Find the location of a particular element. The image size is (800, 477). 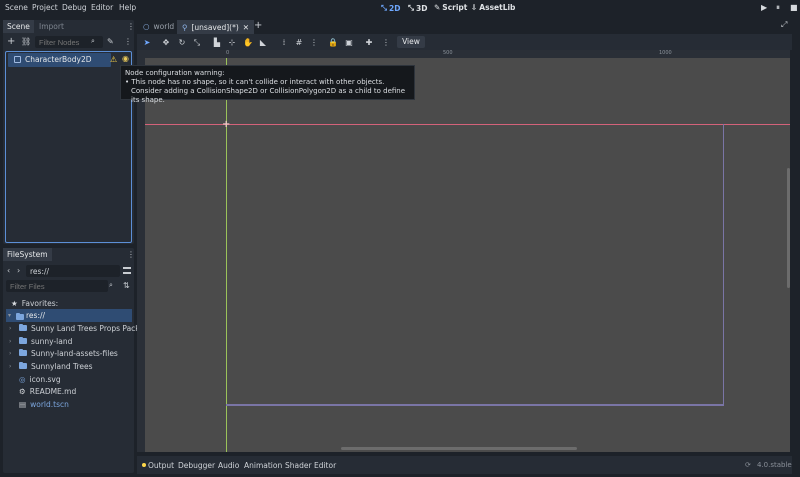

tab-world: ○ world is located at coordinates (158, 26).